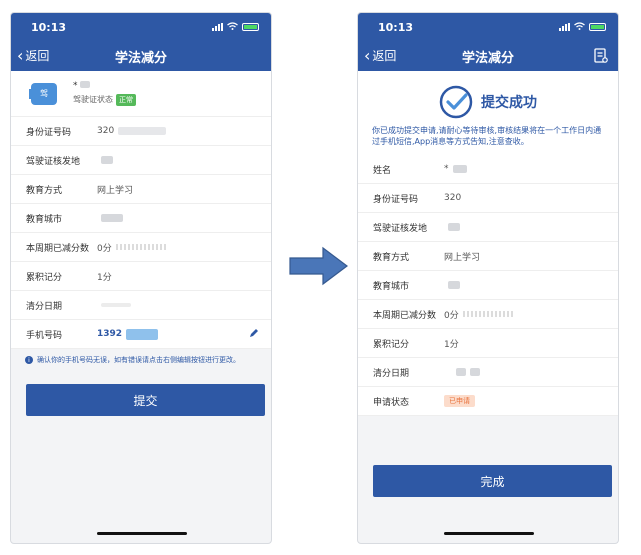 The height and width of the screenshot is (555, 641). I want to click on notice-text: 确认你的手机号码无误，如有错误请点击右侧编辑按钮进行更改。, so click(138, 360).